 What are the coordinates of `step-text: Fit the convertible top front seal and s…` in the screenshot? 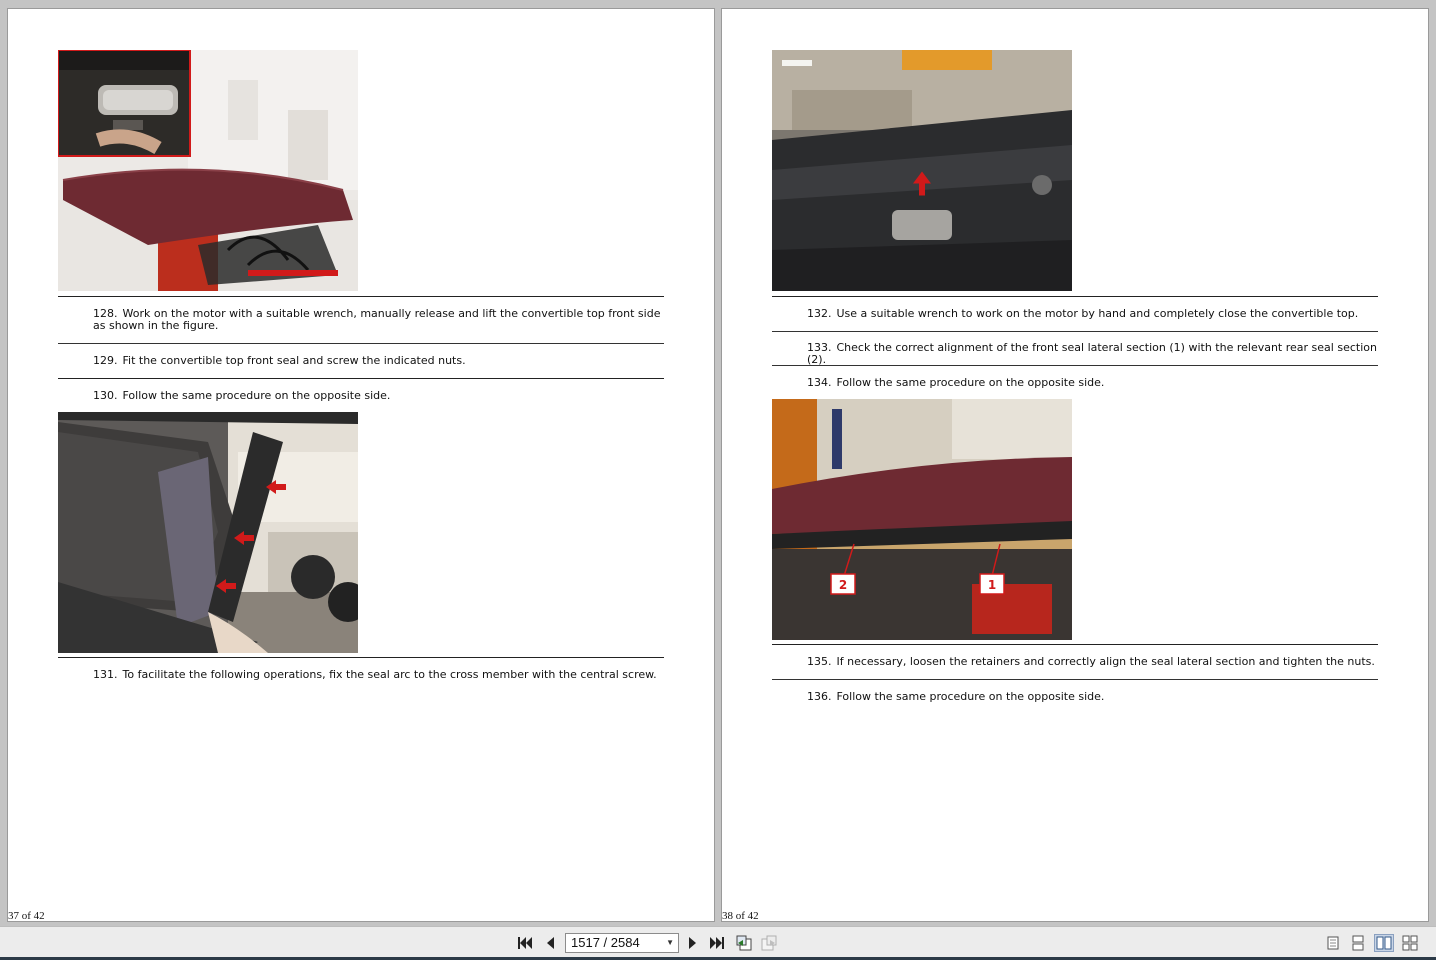 It's located at (294, 360).